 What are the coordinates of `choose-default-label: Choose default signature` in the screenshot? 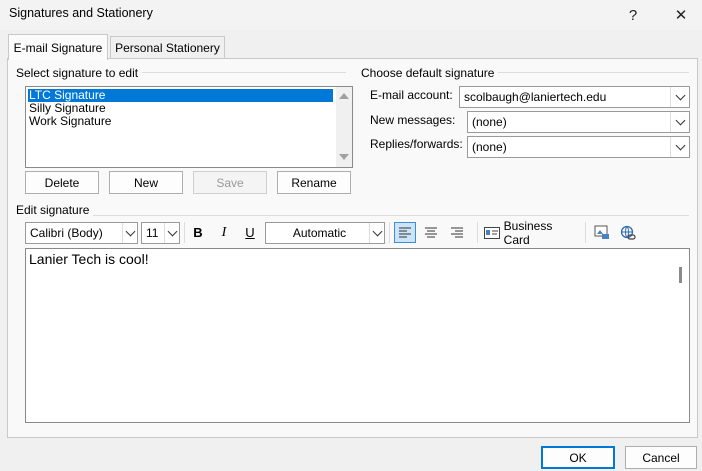 It's located at (430, 73).